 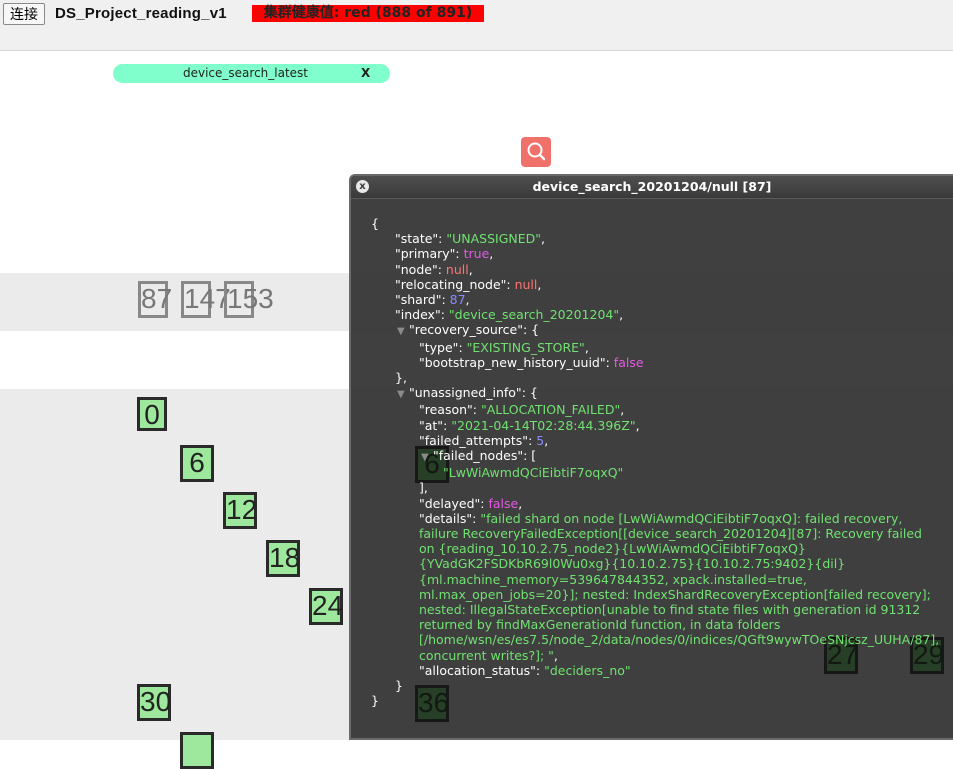 What do you see at coordinates (283, 558) in the screenshot?
I see `shard: 18` at bounding box center [283, 558].